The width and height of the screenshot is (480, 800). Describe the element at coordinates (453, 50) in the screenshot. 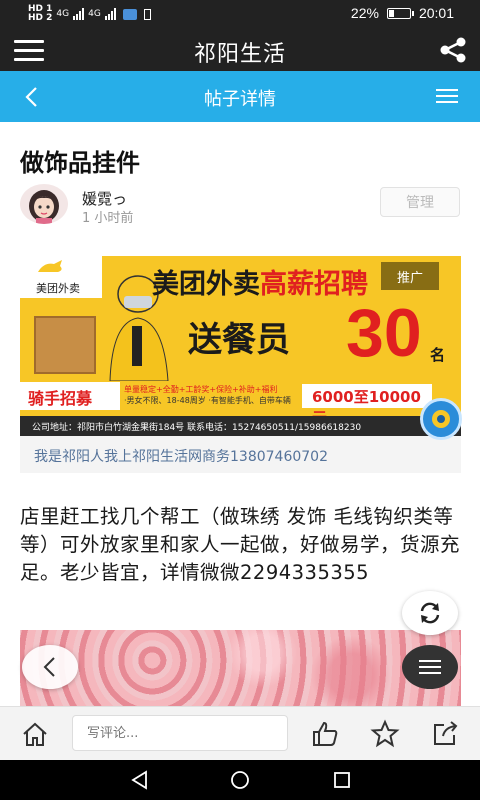

I see `share-icon` at that location.